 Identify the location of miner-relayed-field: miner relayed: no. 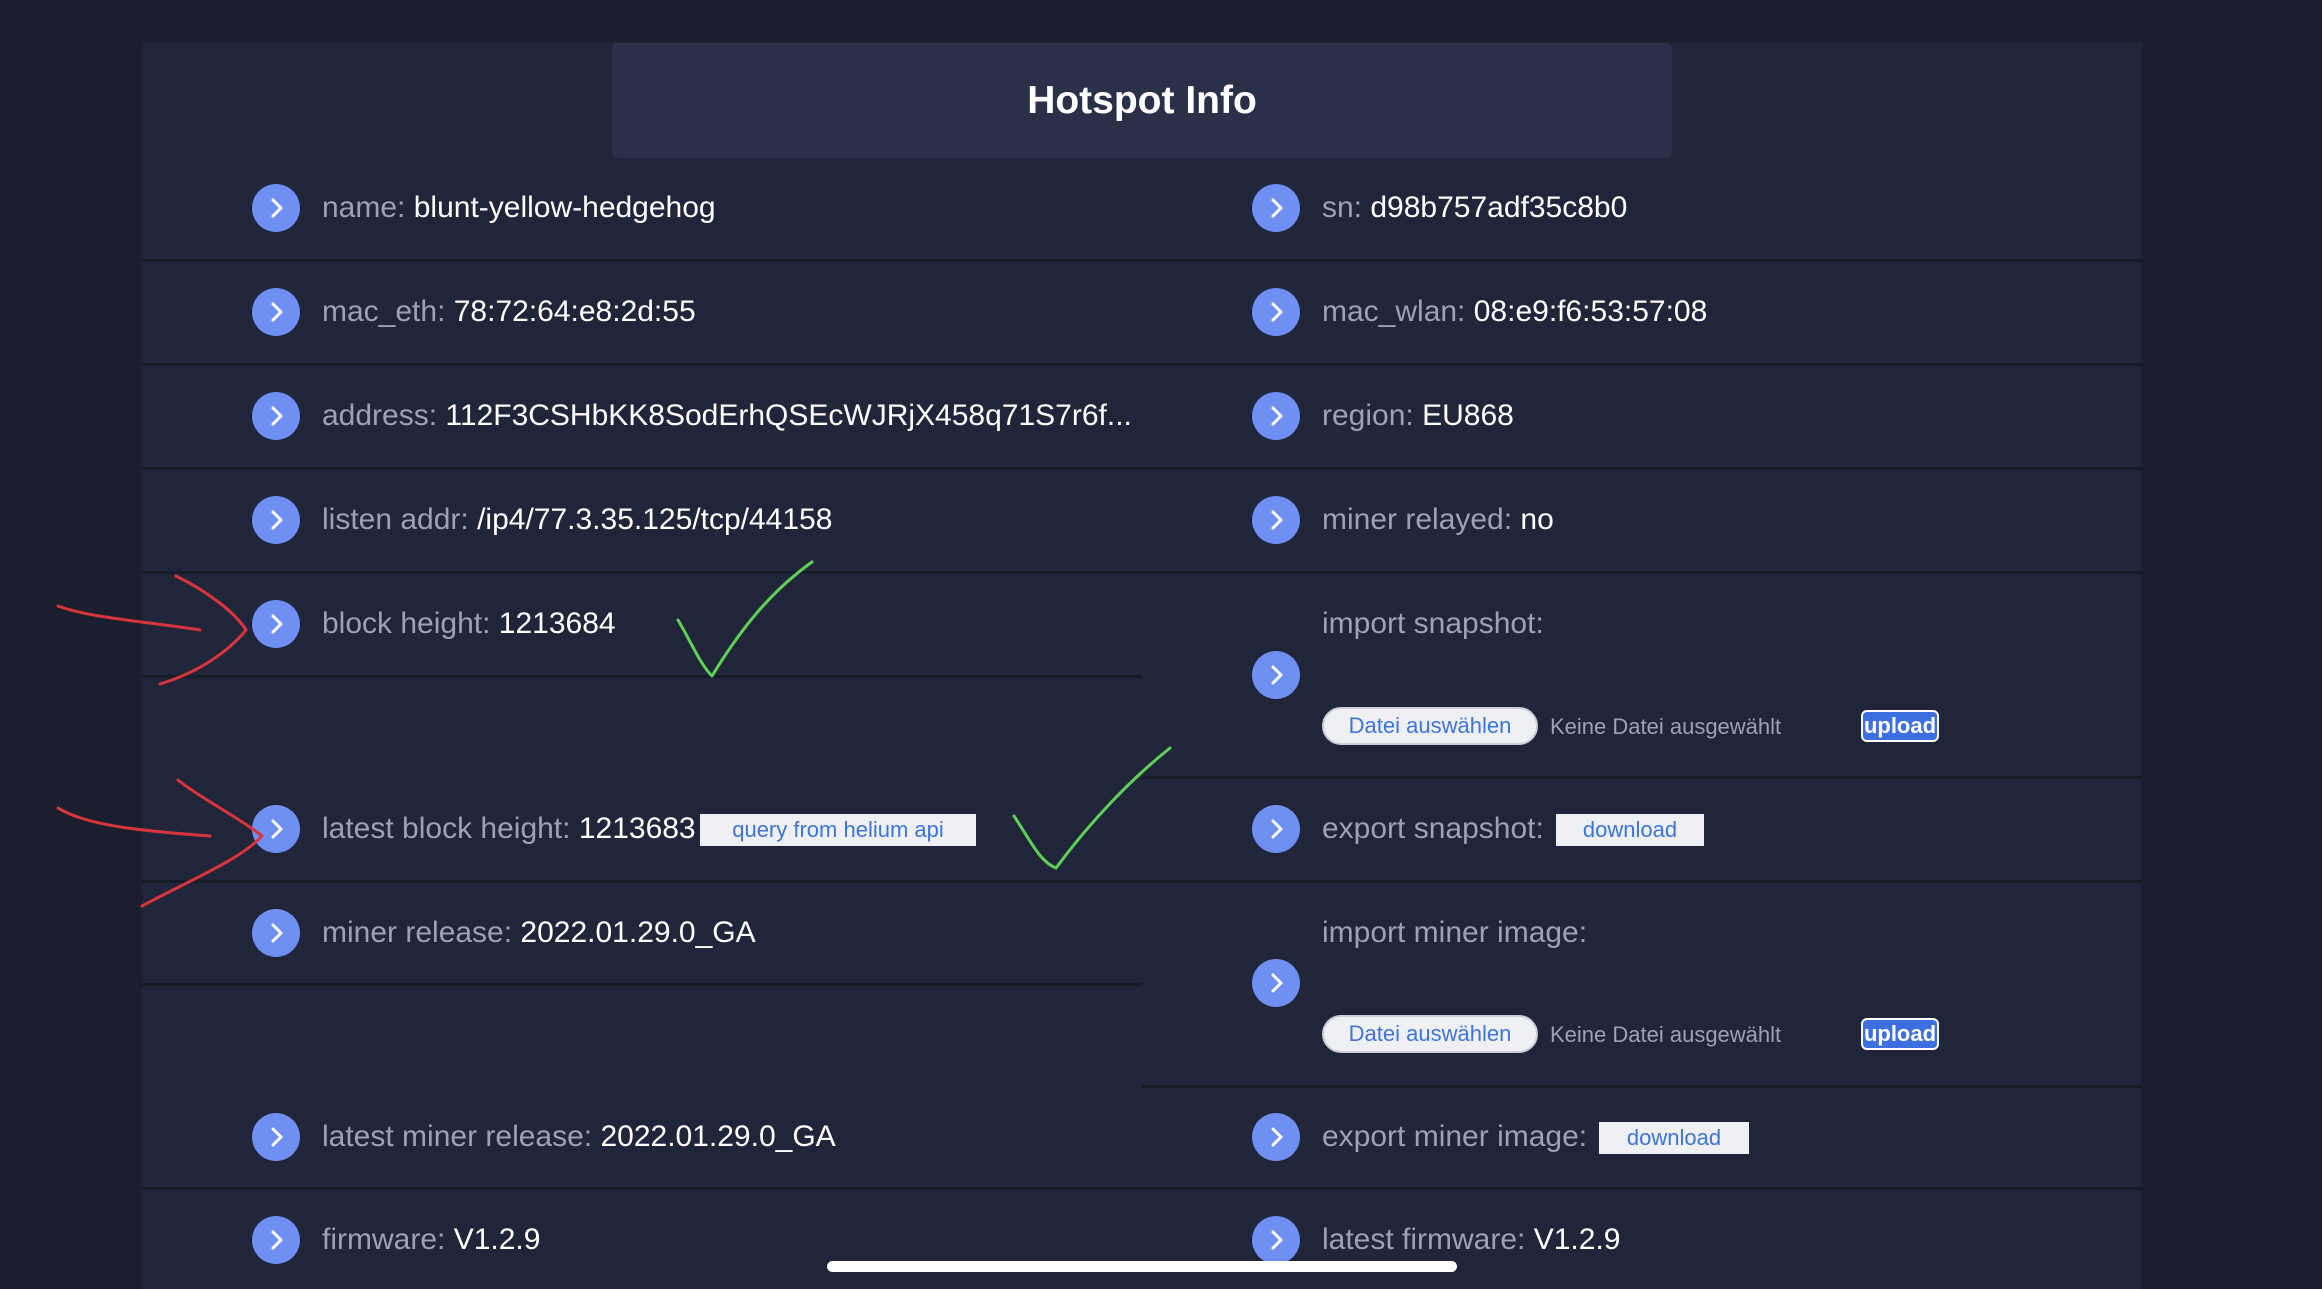
(1438, 520).